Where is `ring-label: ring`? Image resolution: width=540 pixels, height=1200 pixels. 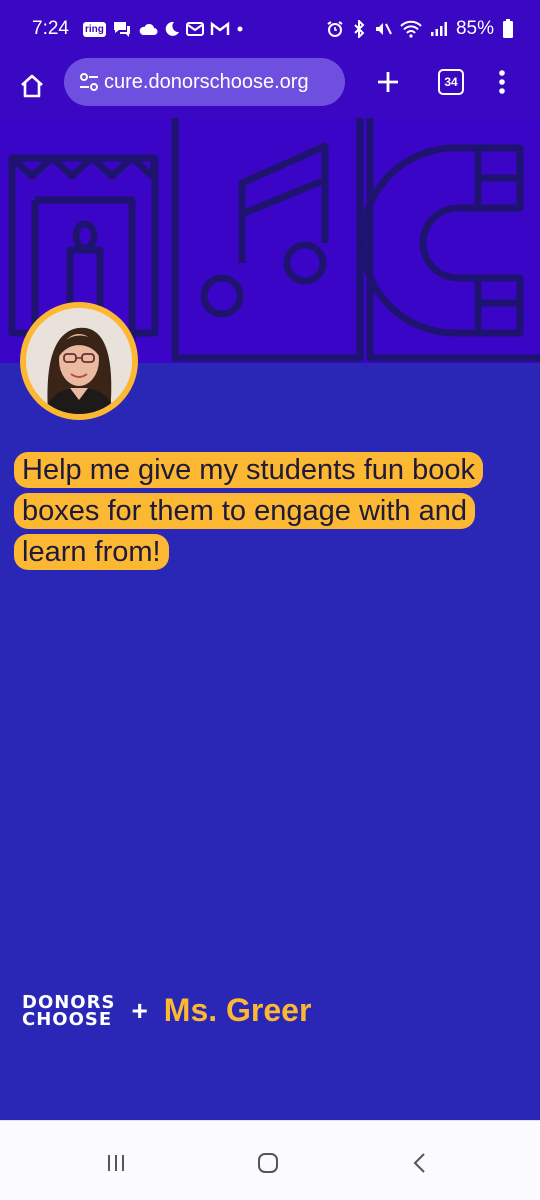
ring-label: ring is located at coordinates (94, 29).